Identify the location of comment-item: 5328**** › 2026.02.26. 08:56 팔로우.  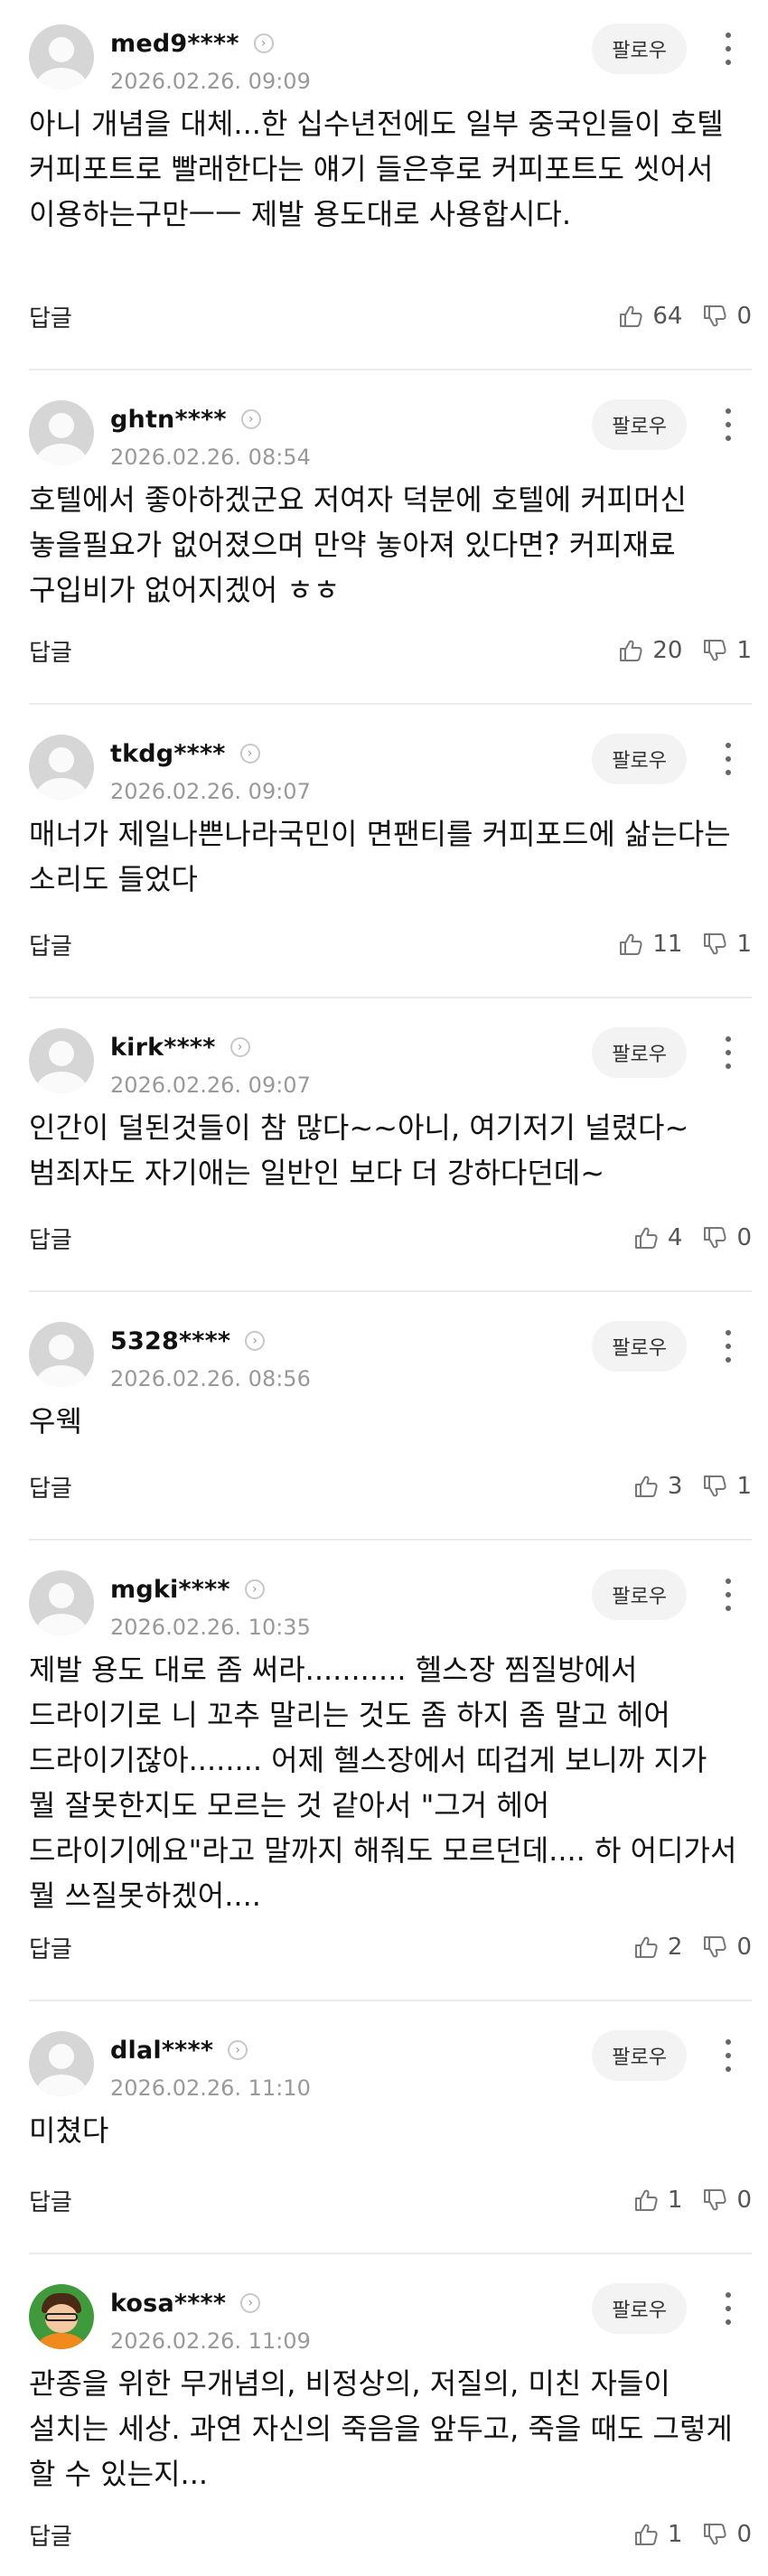
(384, 1359).